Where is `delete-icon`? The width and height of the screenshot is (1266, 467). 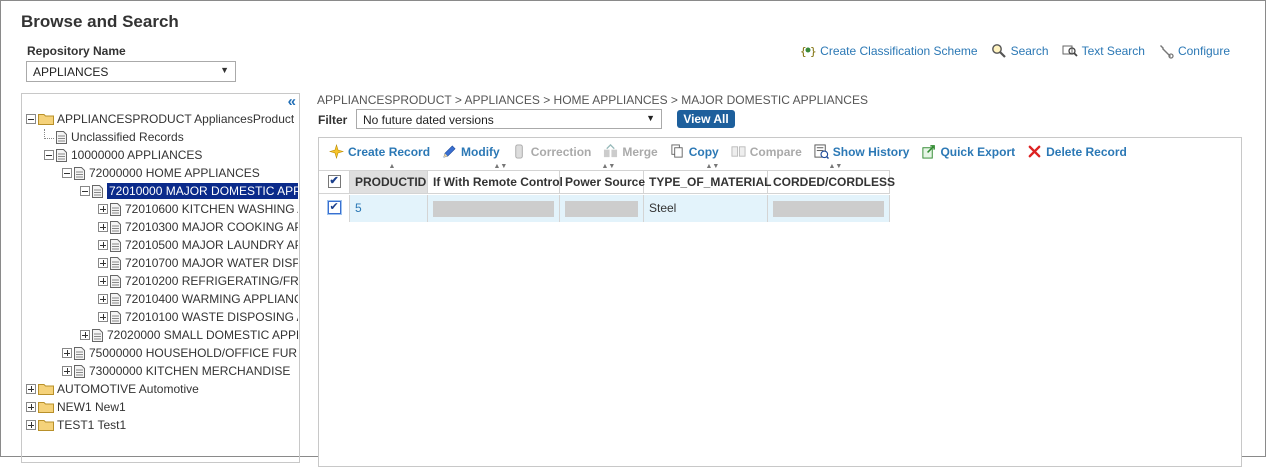 delete-icon is located at coordinates (1034, 151).